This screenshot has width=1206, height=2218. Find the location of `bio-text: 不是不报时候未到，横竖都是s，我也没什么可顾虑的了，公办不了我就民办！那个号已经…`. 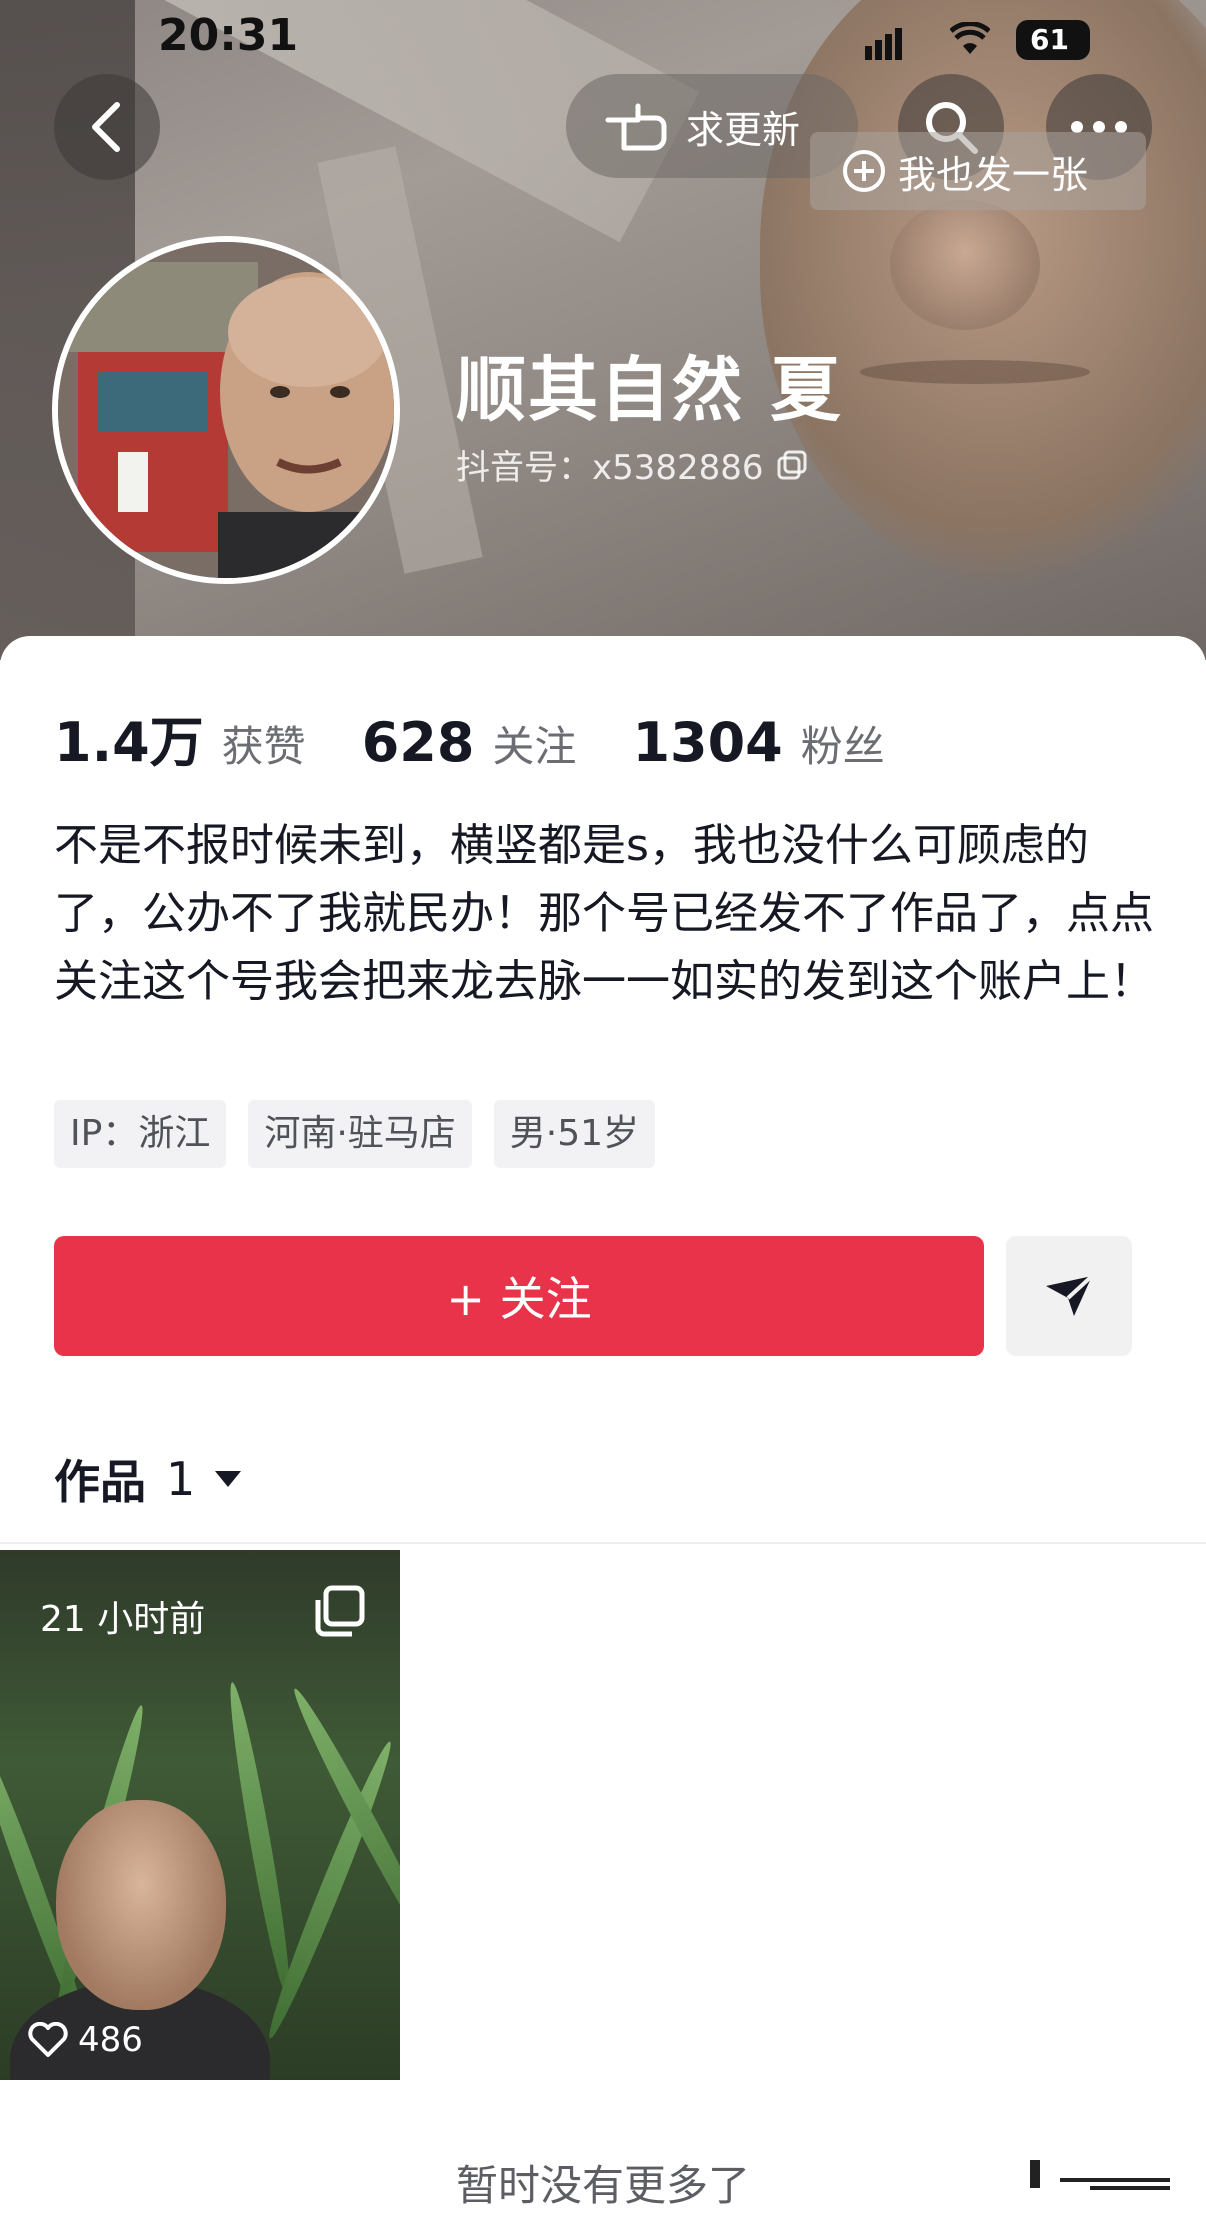

bio-text: 不是不报时候未到，横竖都是s，我也没什么可顾虑的了，公办不了我就民办！那个号已经… is located at coordinates (604, 913).